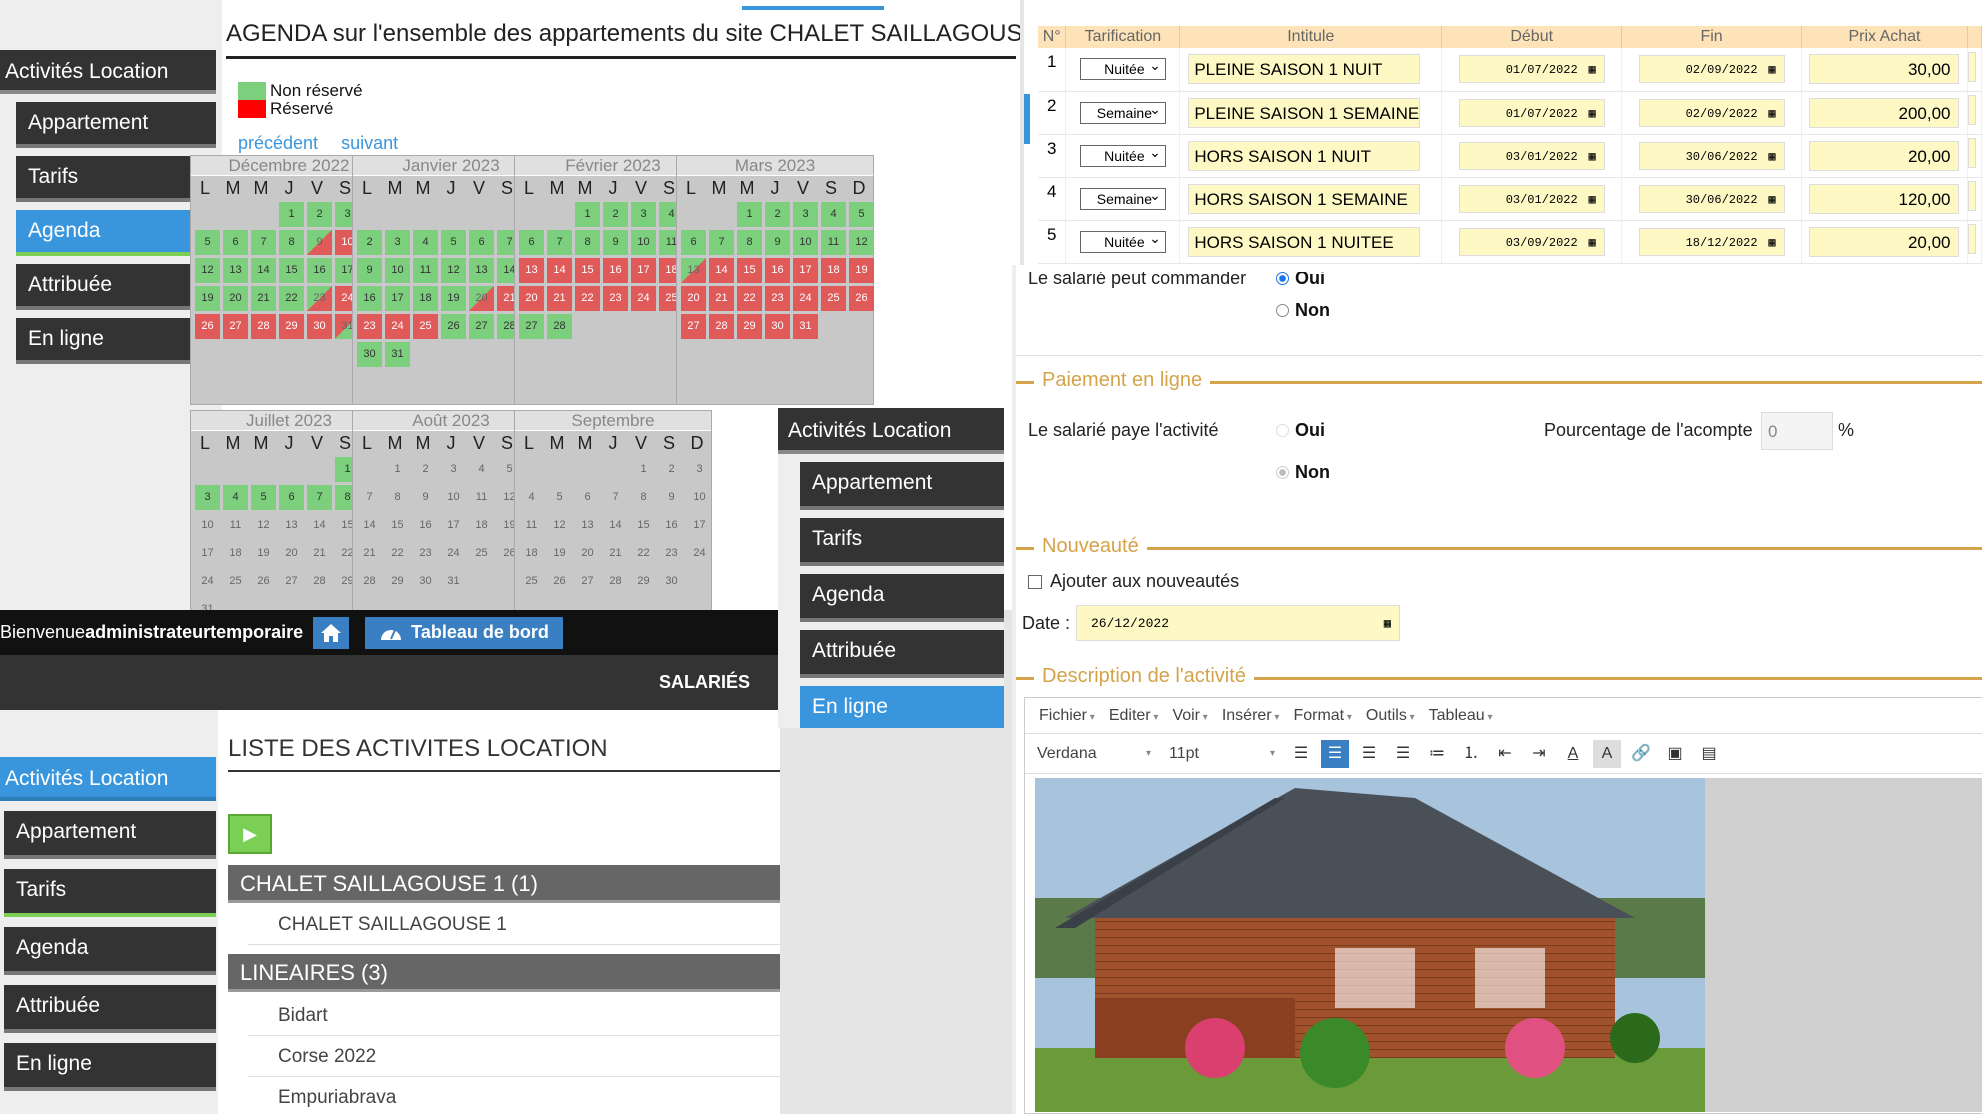  I want to click on calendar-day: 26, so click(207, 326).